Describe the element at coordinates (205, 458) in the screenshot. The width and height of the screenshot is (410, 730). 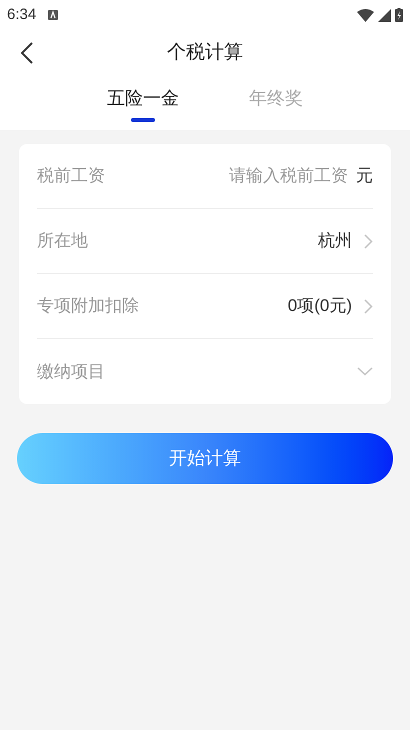
I see `calculate-button: 开始计算` at that location.